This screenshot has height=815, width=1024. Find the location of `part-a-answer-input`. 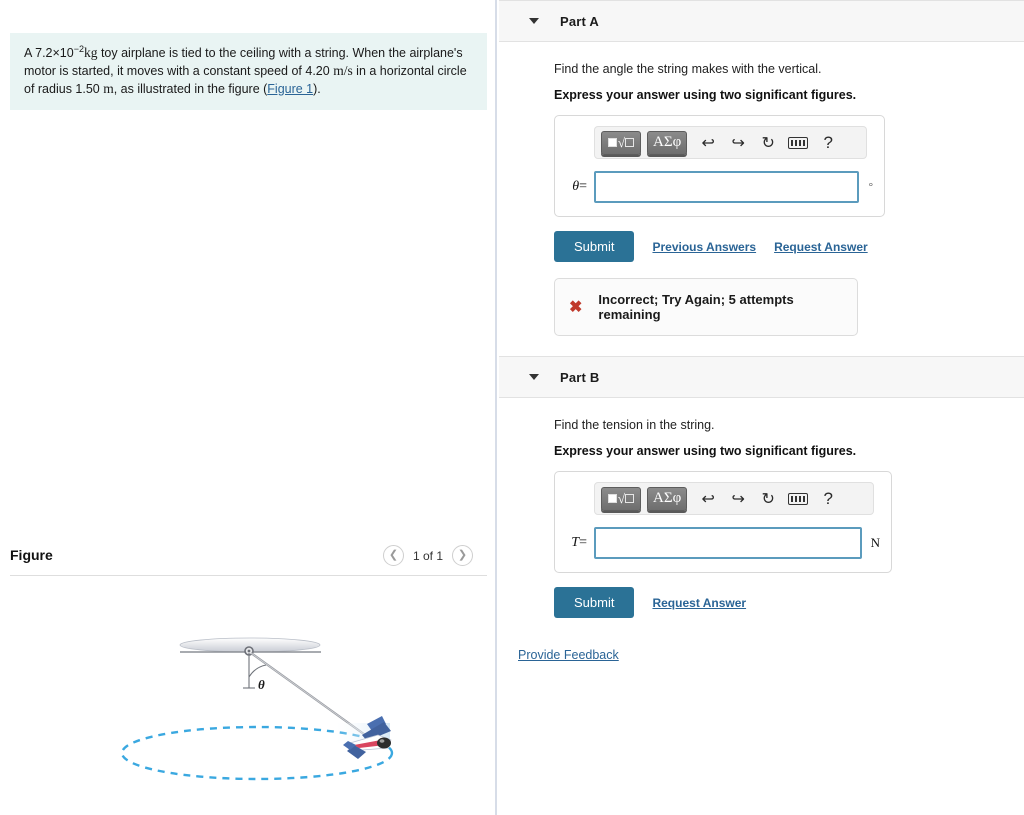

part-a-answer-input is located at coordinates (726, 187).